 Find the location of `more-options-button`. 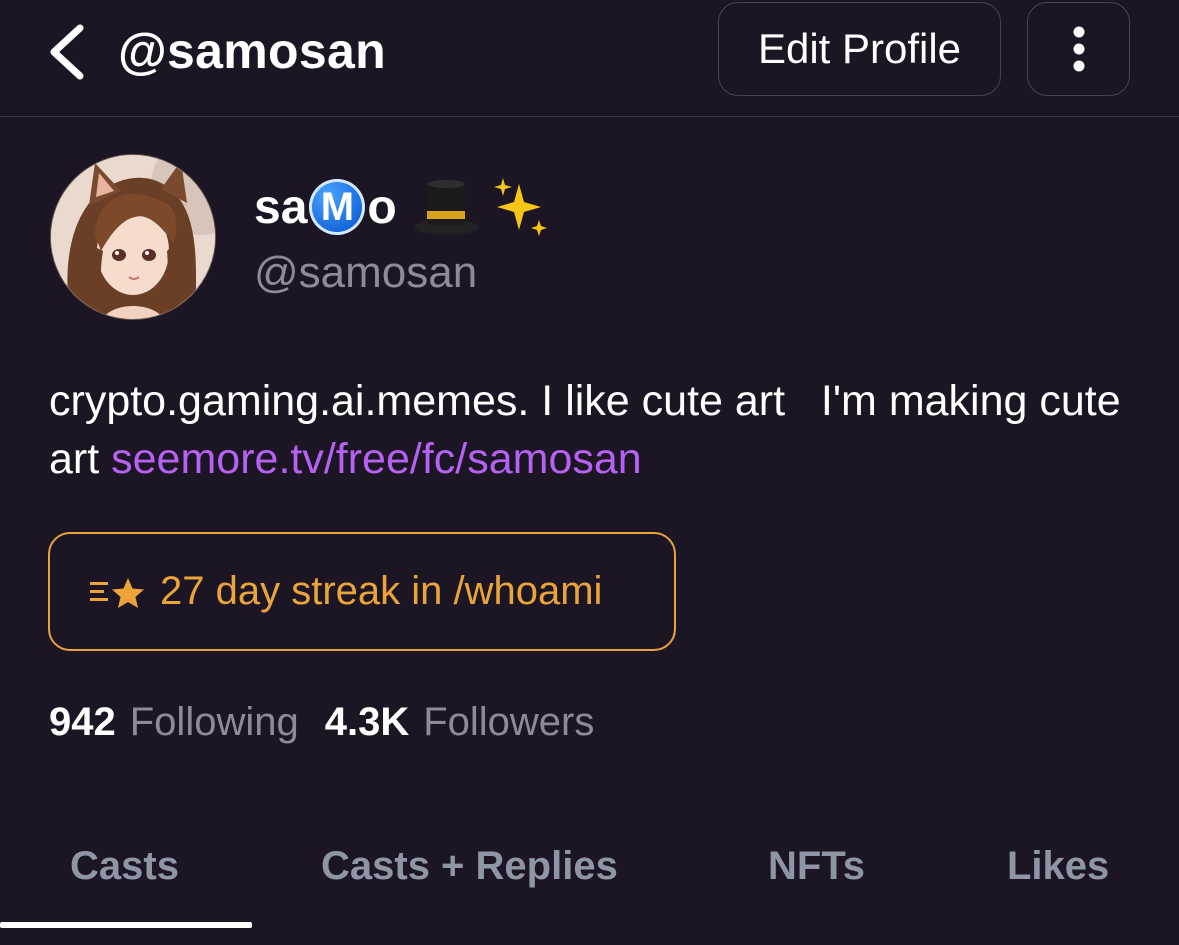

more-options-button is located at coordinates (1078, 49).